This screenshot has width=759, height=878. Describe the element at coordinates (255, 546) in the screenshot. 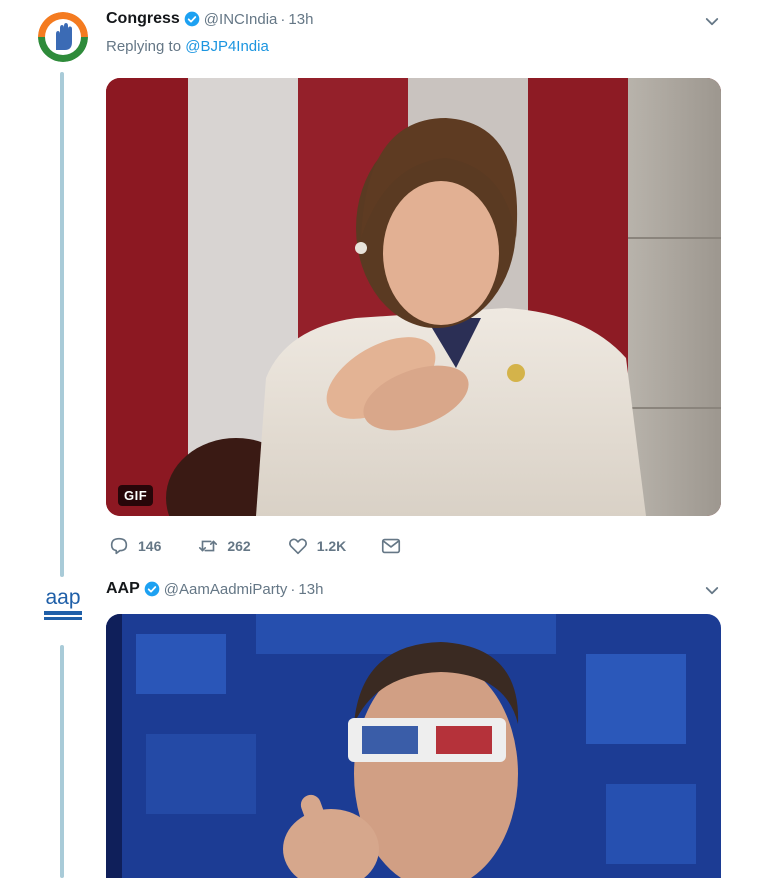

I see `tweet-1-actions: 146 262 1.2K` at that location.